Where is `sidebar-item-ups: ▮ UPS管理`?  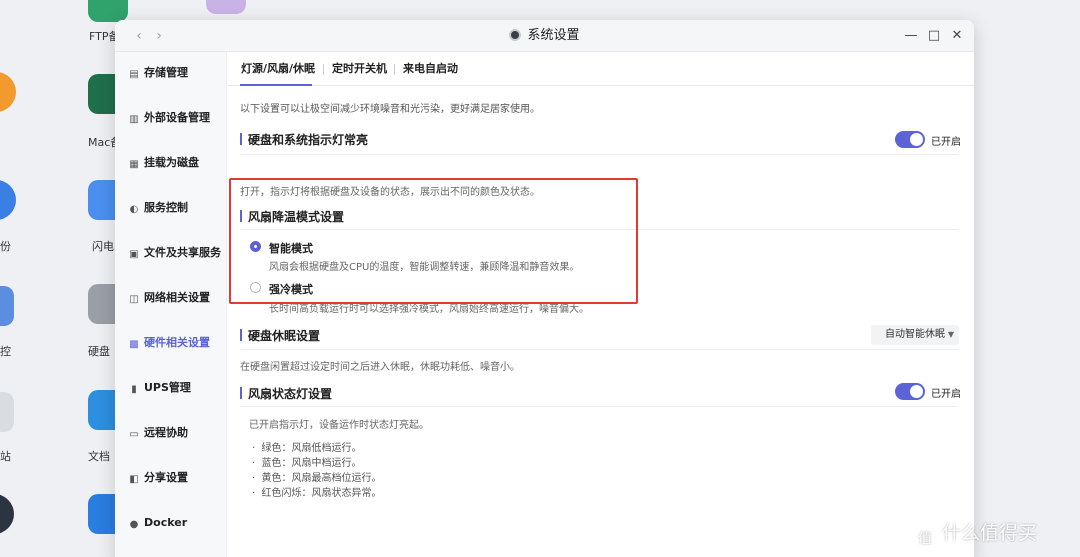 sidebar-item-ups: ▮ UPS管理 is located at coordinates (171, 388).